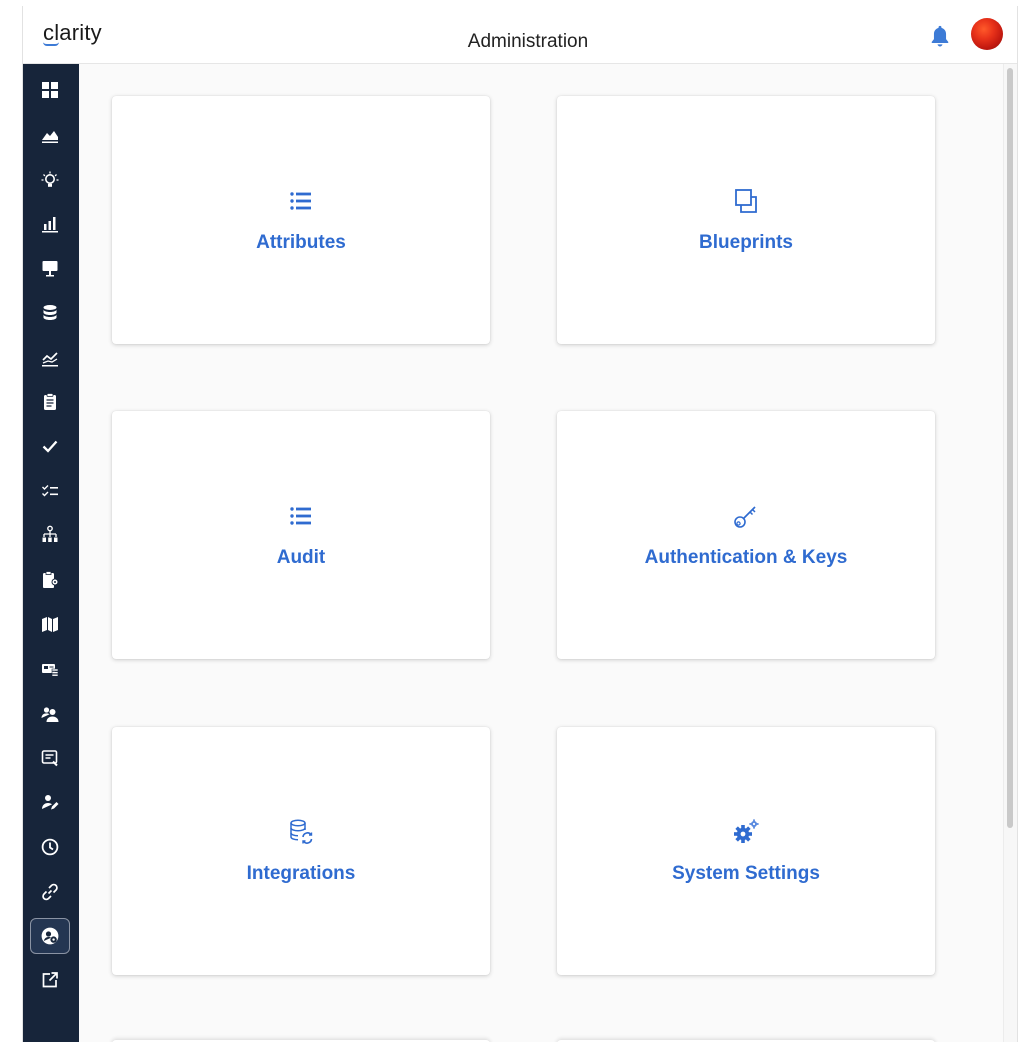 Image resolution: width=1026 pixels, height=1042 pixels. Describe the element at coordinates (50, 892) in the screenshot. I see `link-icon` at that location.